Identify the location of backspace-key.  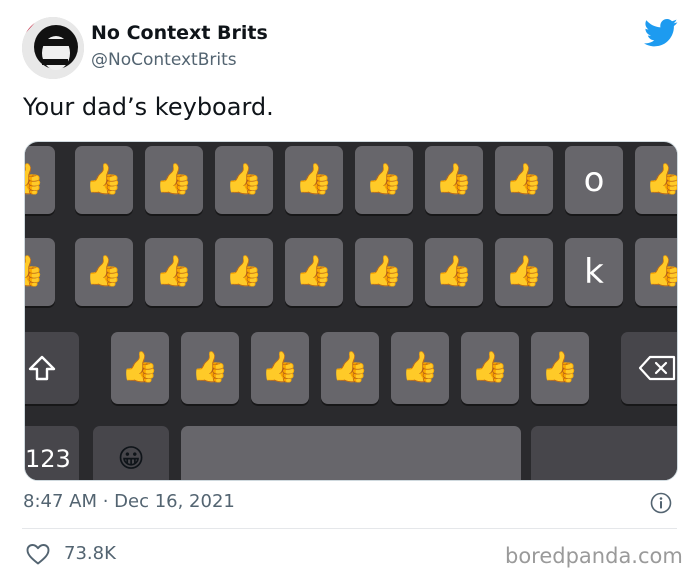
(649, 368).